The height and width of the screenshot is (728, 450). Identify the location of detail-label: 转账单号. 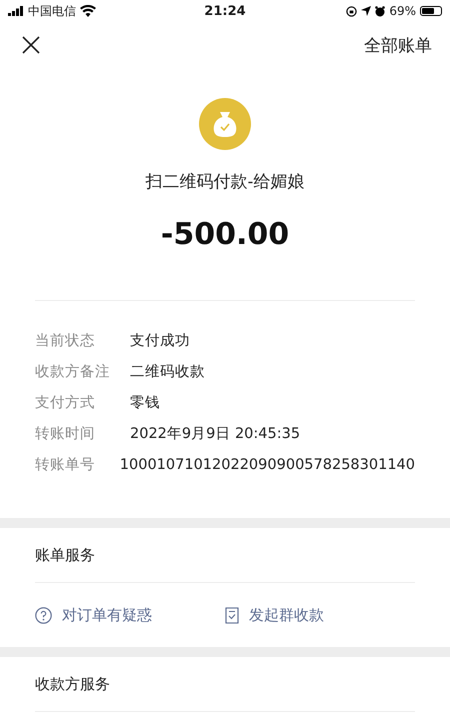
(65, 465).